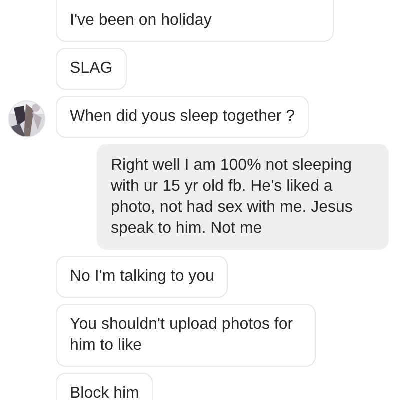 This screenshot has height=400, width=400. Describe the element at coordinates (105, 386) in the screenshot. I see `received-message: Block him` at that location.